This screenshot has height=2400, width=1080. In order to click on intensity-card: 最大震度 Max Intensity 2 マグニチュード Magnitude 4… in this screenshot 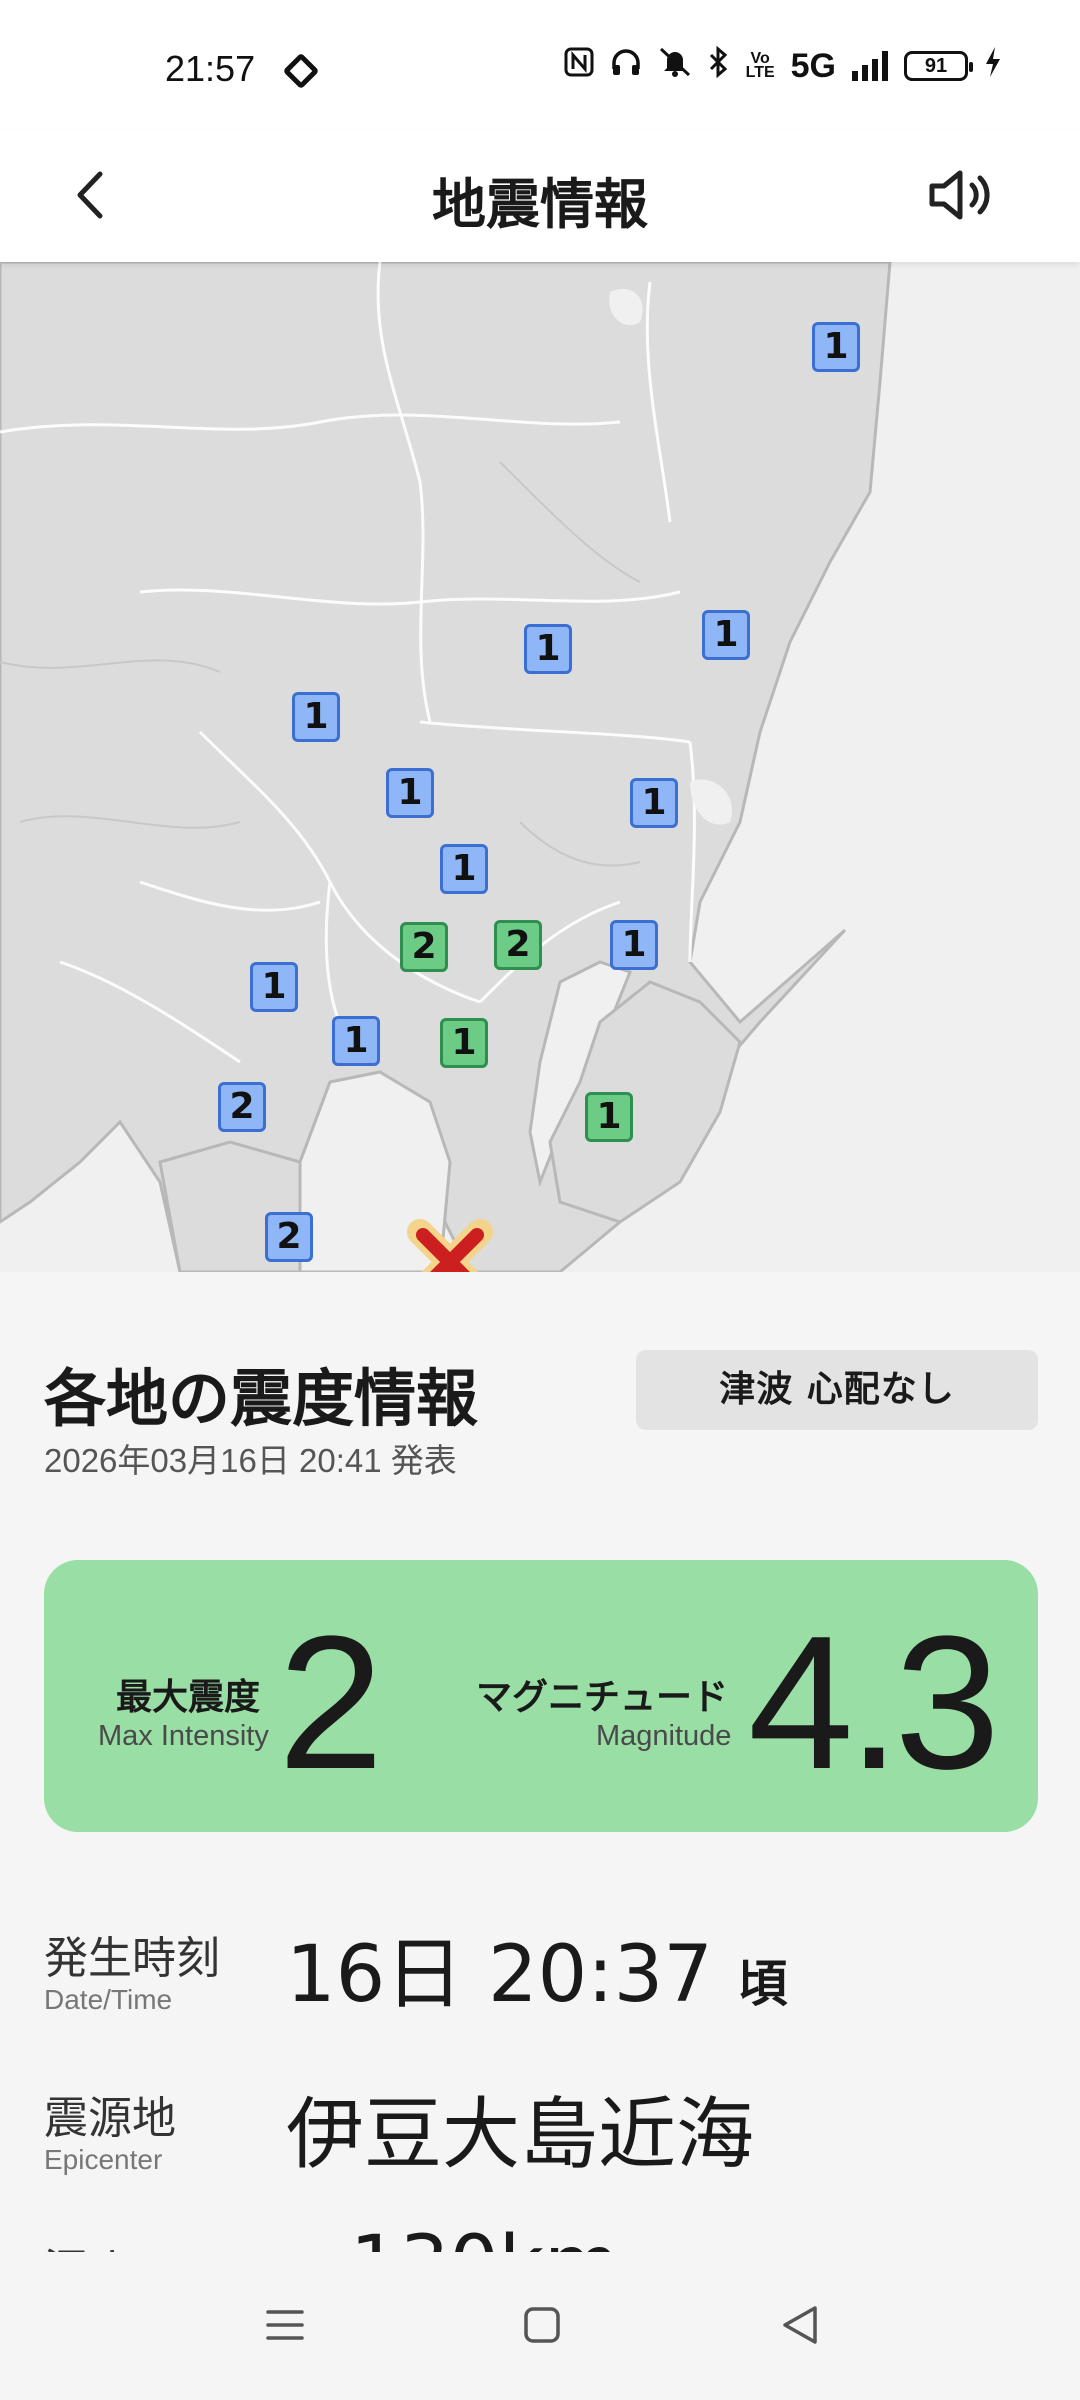, I will do `click(541, 1696)`.